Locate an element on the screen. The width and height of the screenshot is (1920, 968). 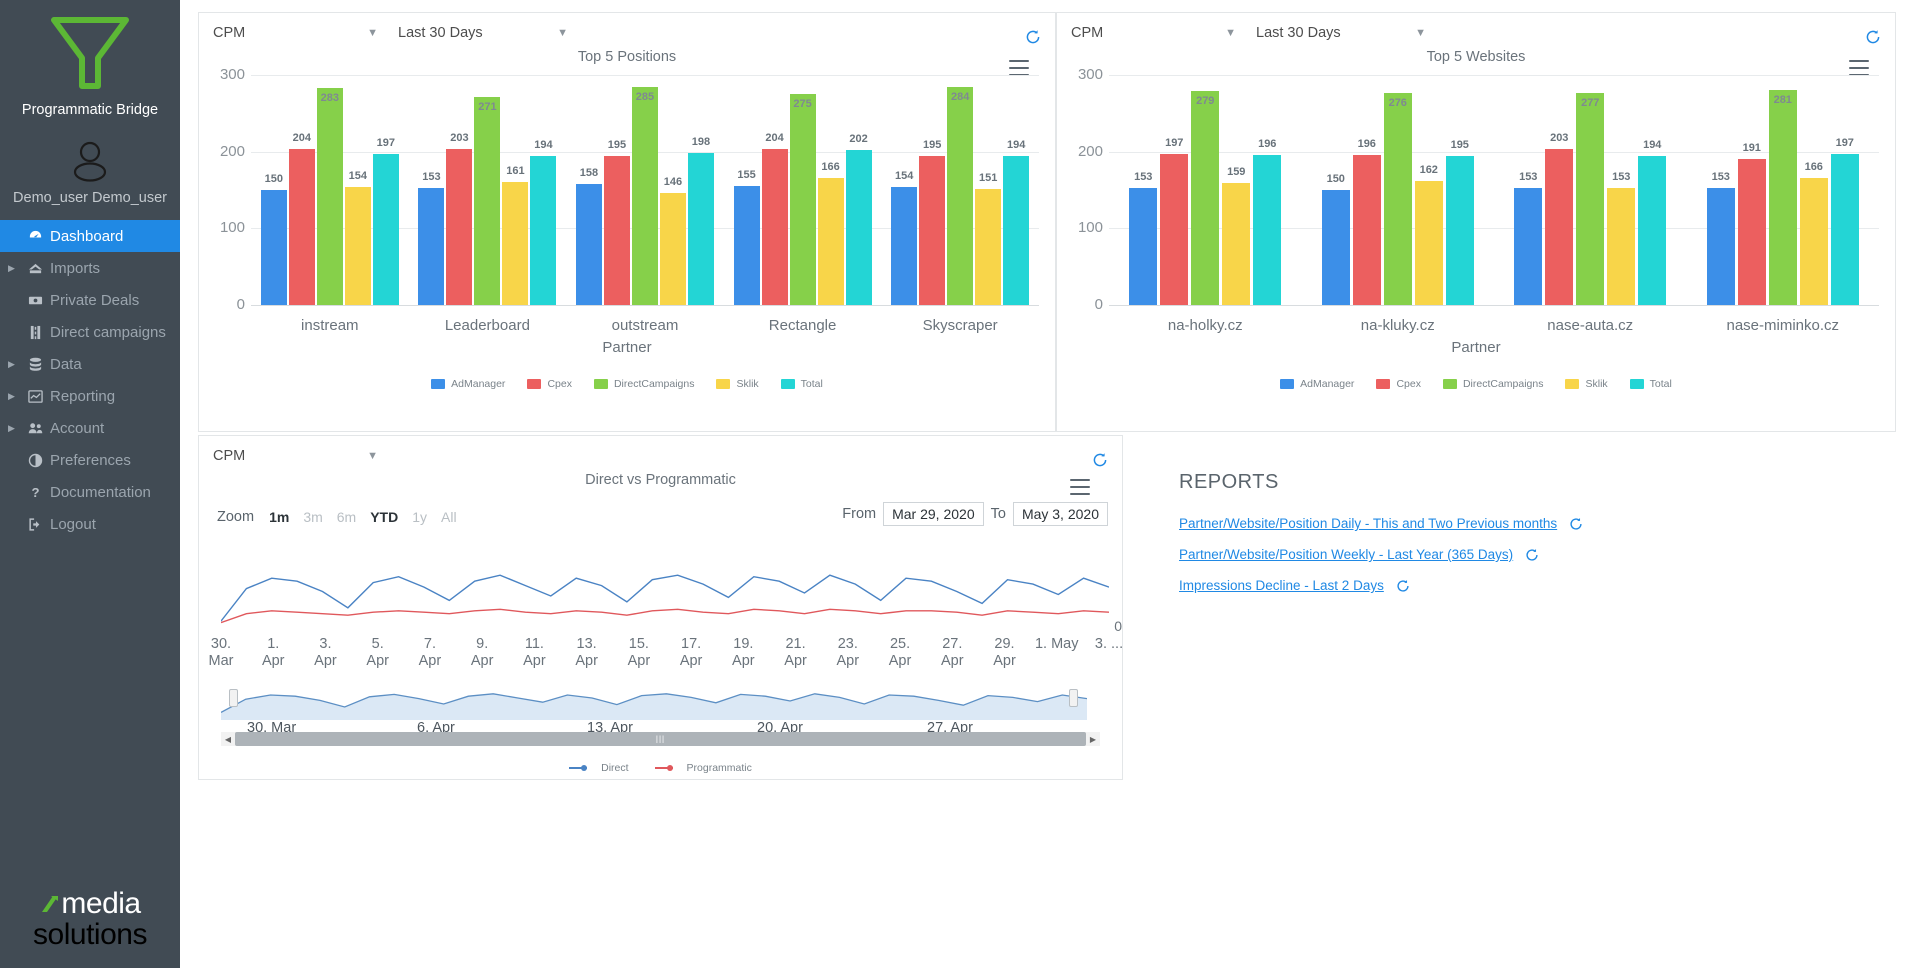
scroll-right-arrow: ▶ is located at coordinates (1093, 739).